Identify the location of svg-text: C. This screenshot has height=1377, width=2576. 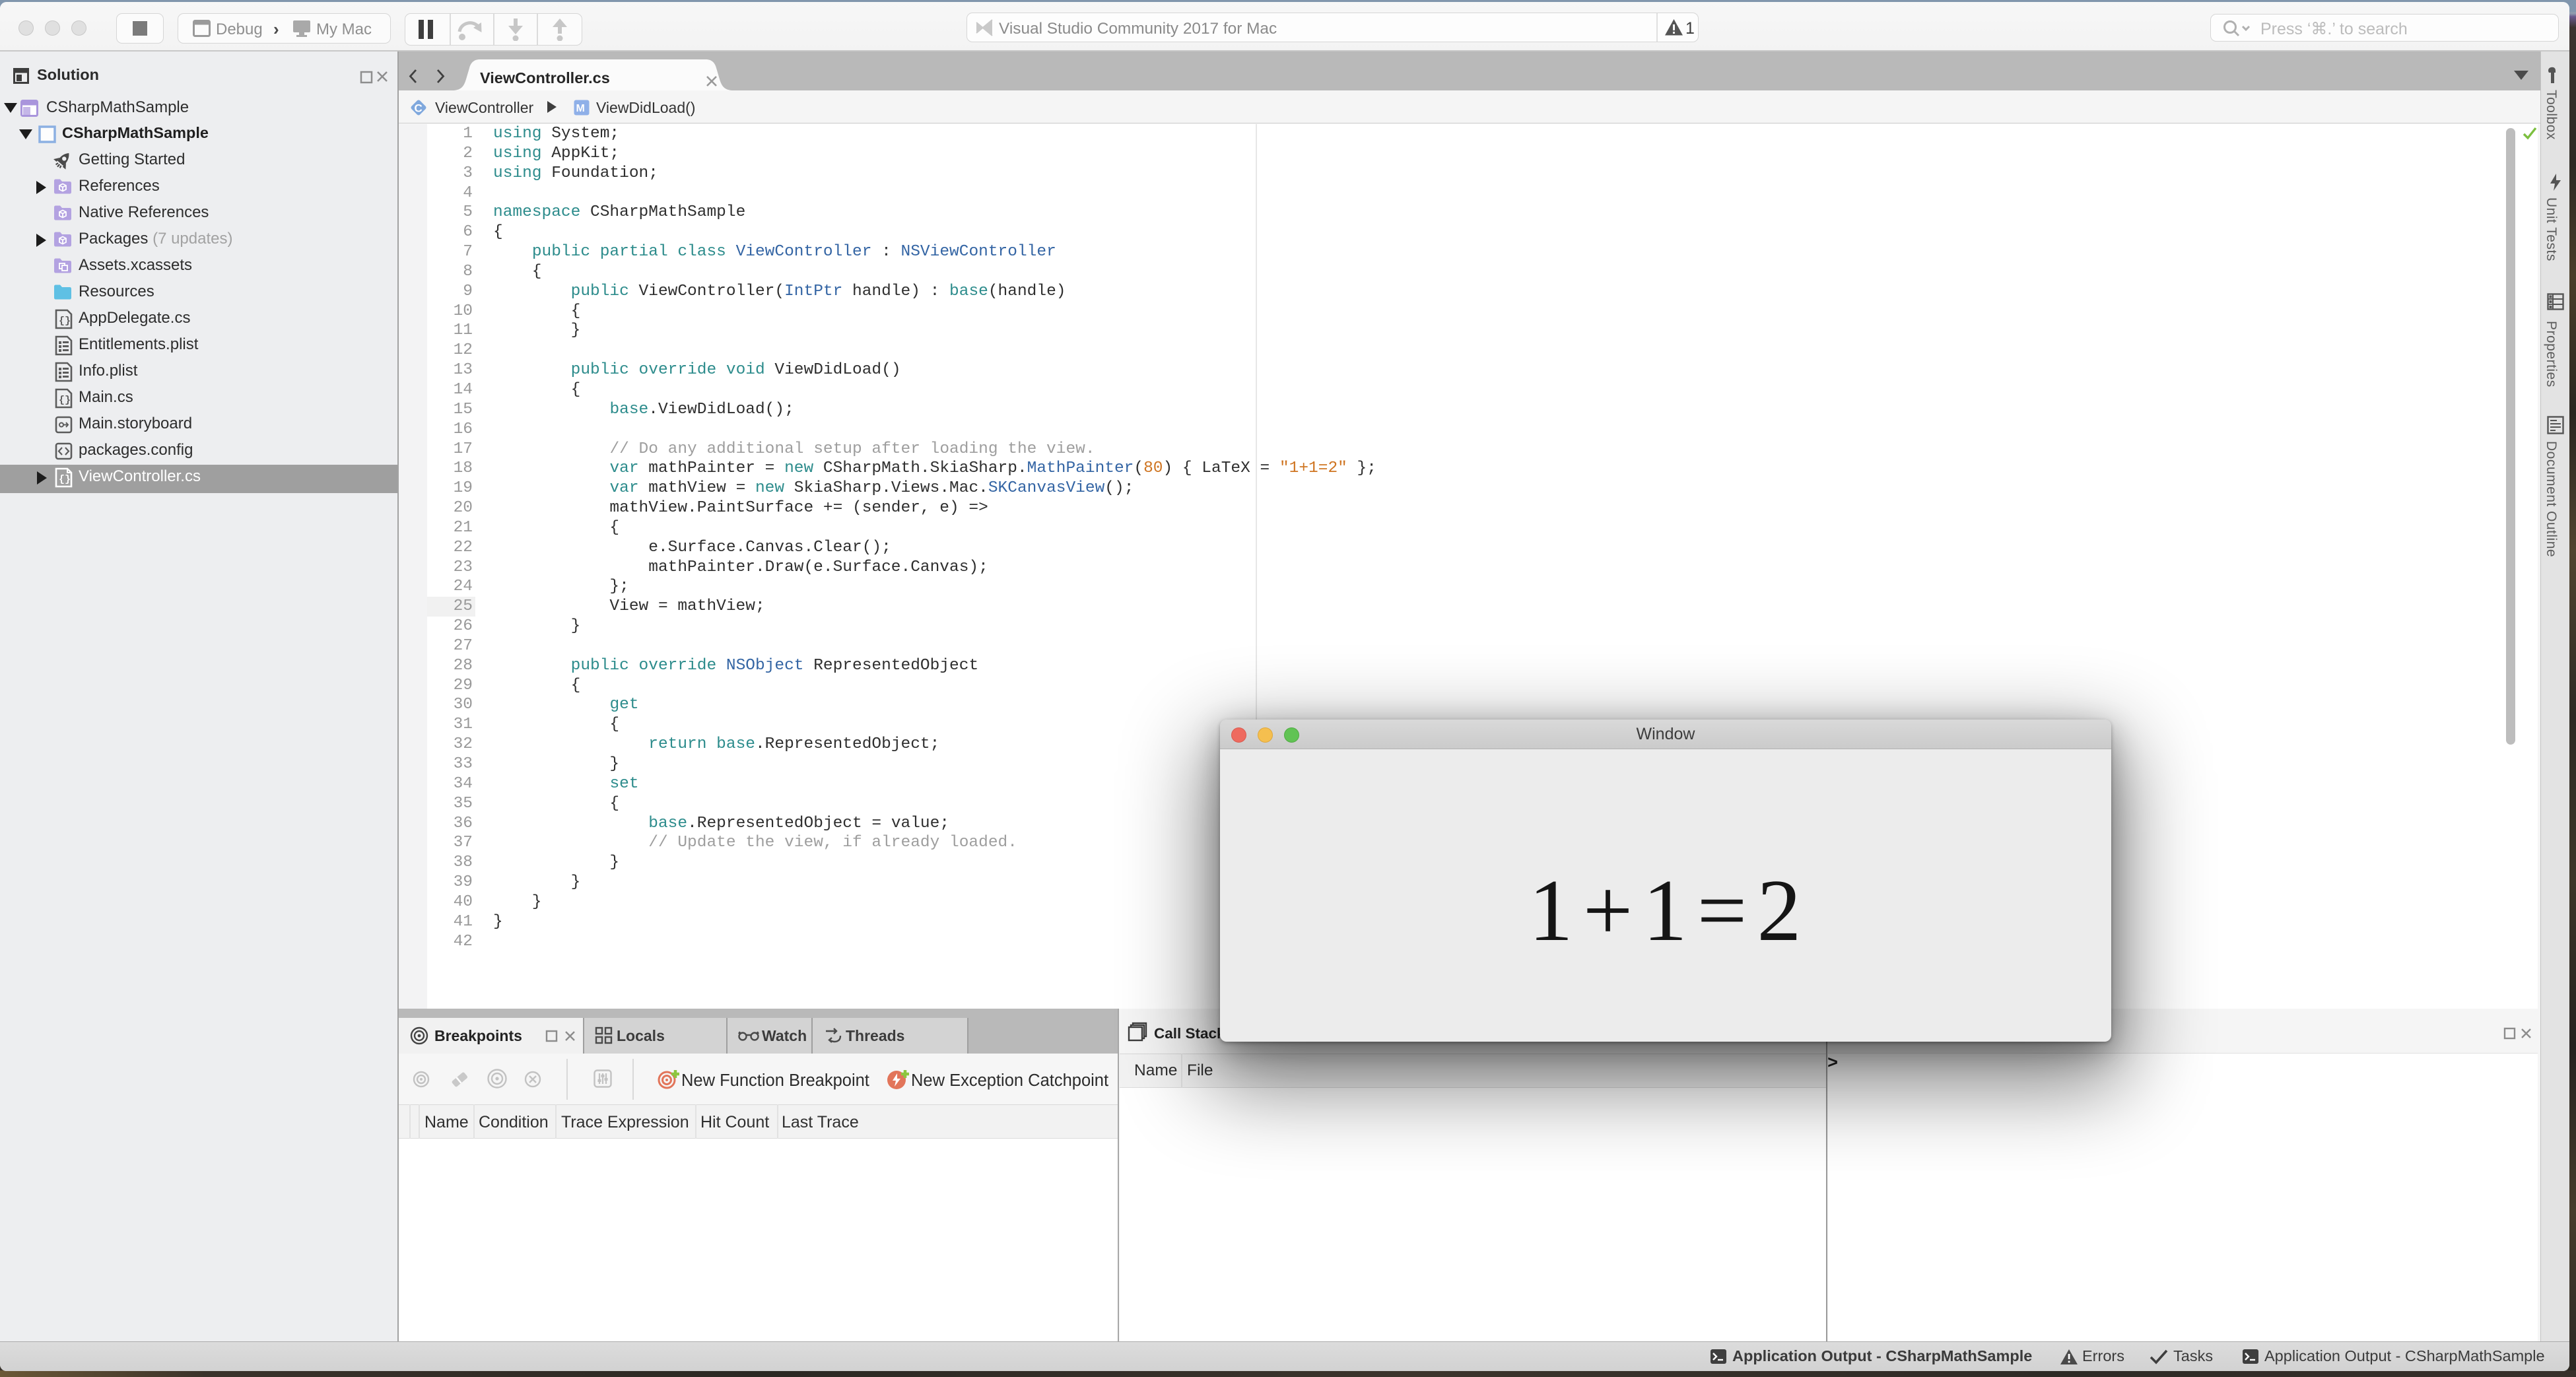
(419, 108).